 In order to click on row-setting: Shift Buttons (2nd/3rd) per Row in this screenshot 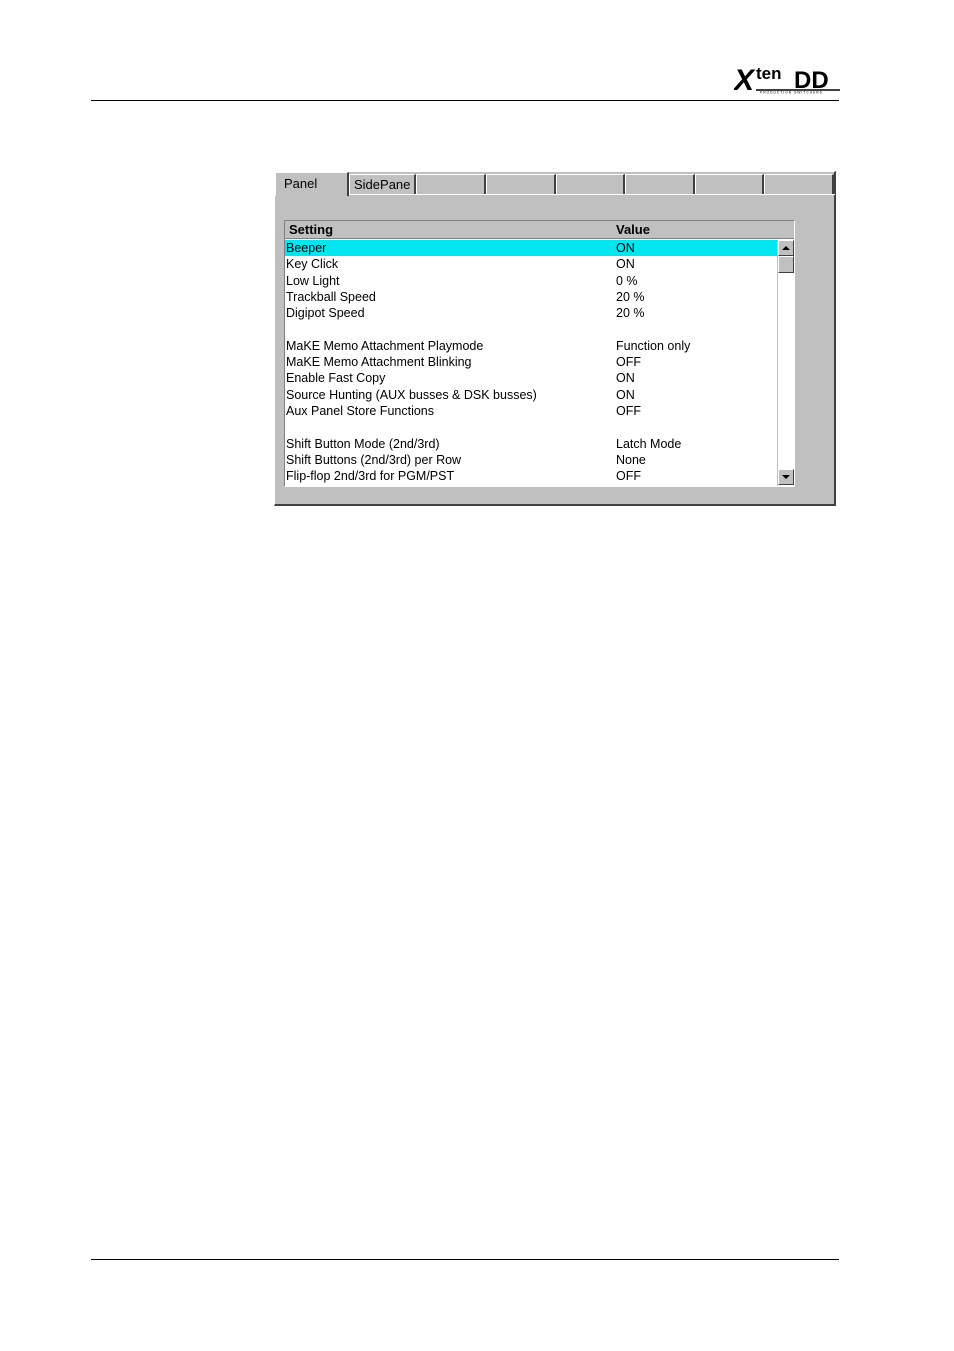, I will do `click(374, 459)`.